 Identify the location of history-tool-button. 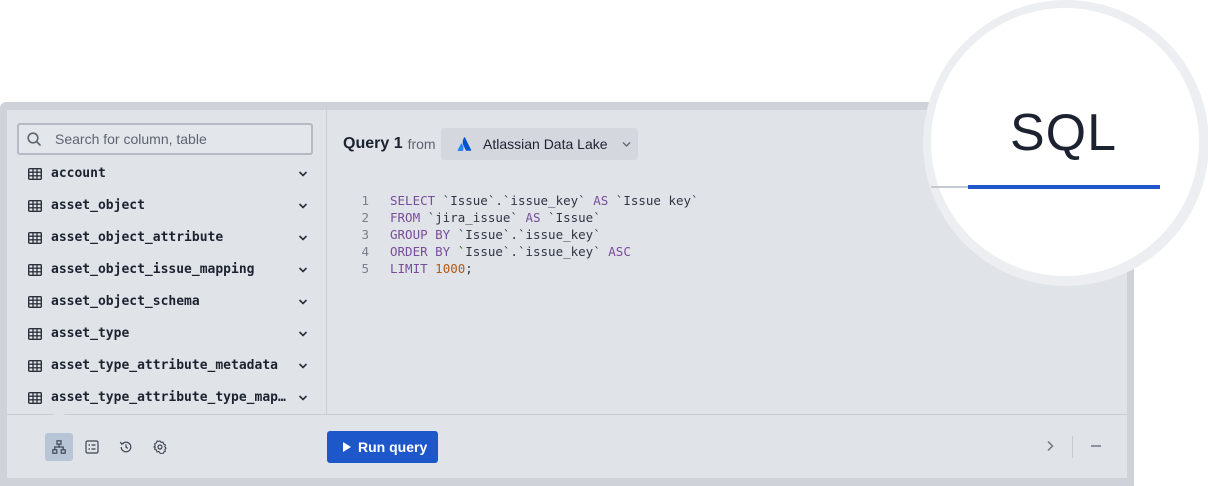
(126, 447).